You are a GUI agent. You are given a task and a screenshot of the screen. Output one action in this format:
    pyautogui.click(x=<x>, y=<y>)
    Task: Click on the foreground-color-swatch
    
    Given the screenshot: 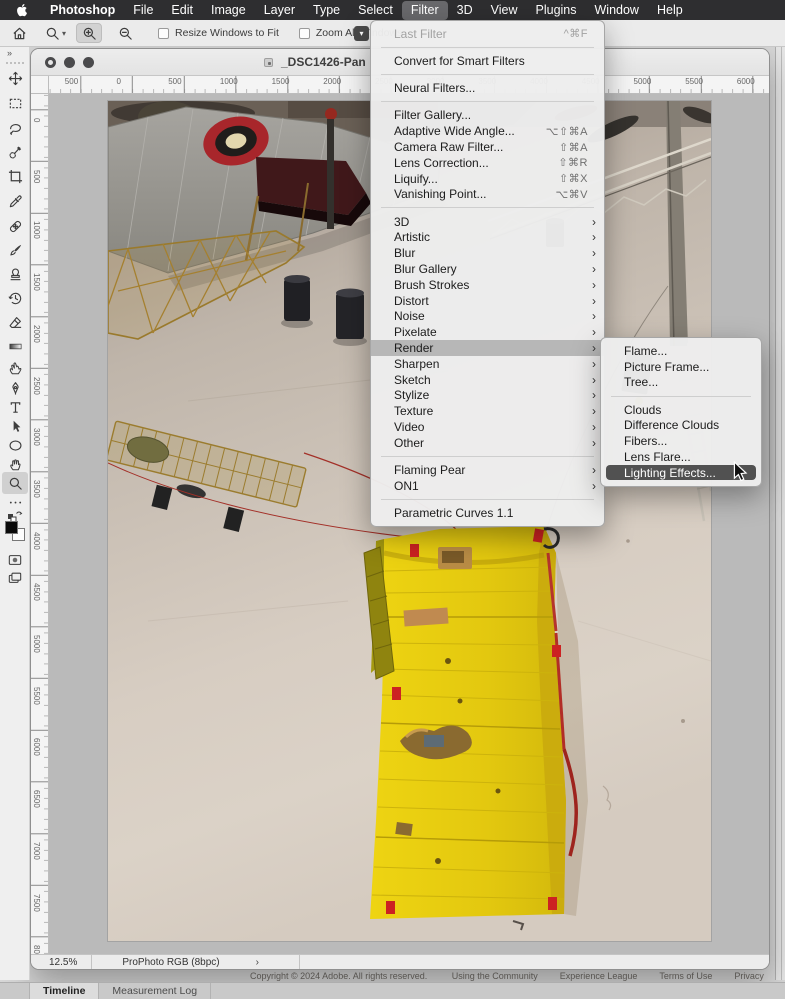 What is the action you would take?
    pyautogui.click(x=11, y=527)
    